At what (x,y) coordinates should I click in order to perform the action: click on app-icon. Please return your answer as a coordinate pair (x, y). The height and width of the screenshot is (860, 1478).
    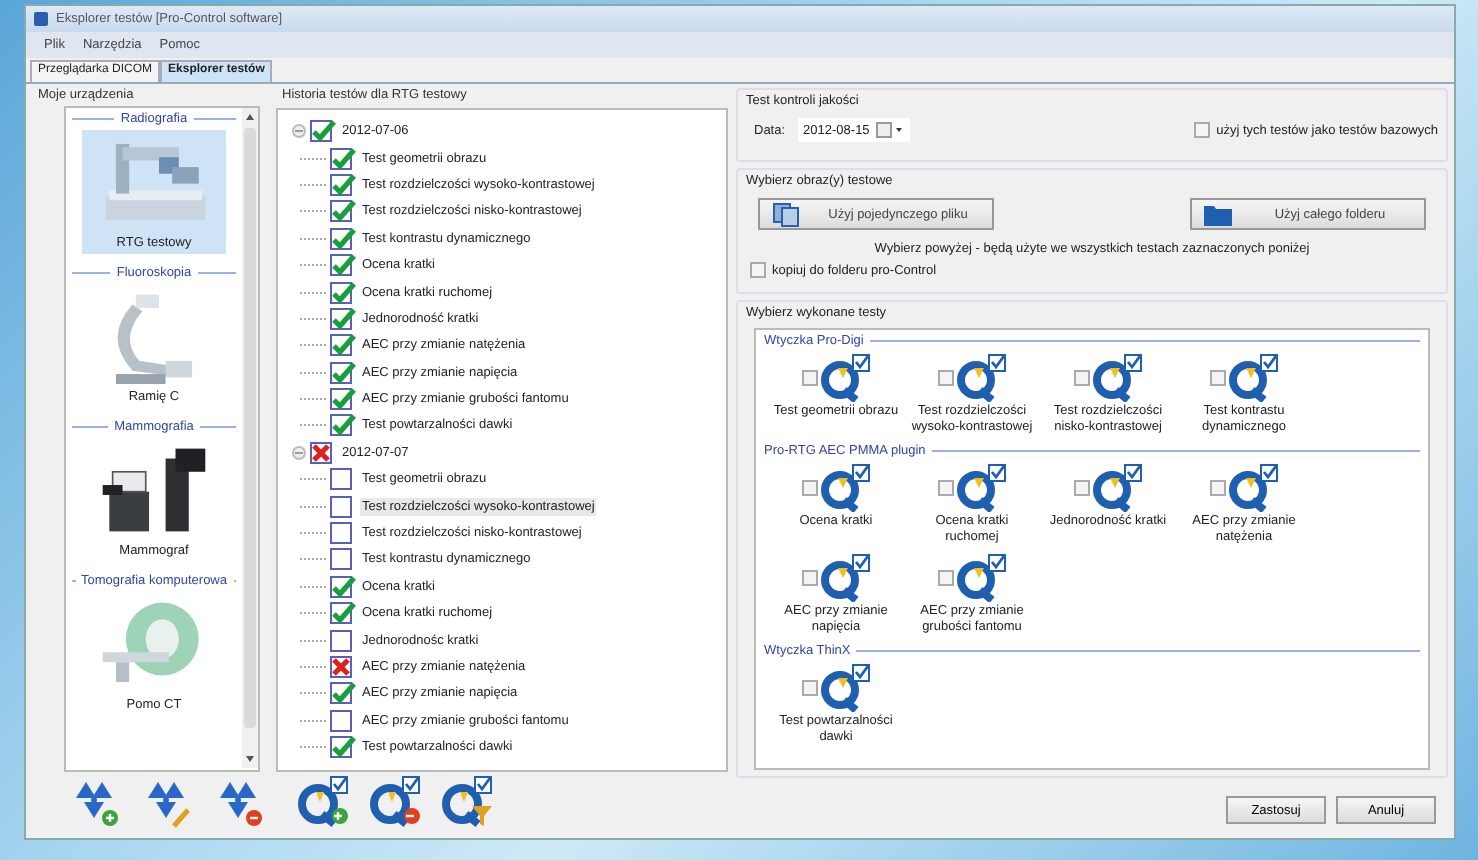
    Looking at the image, I should click on (41, 19).